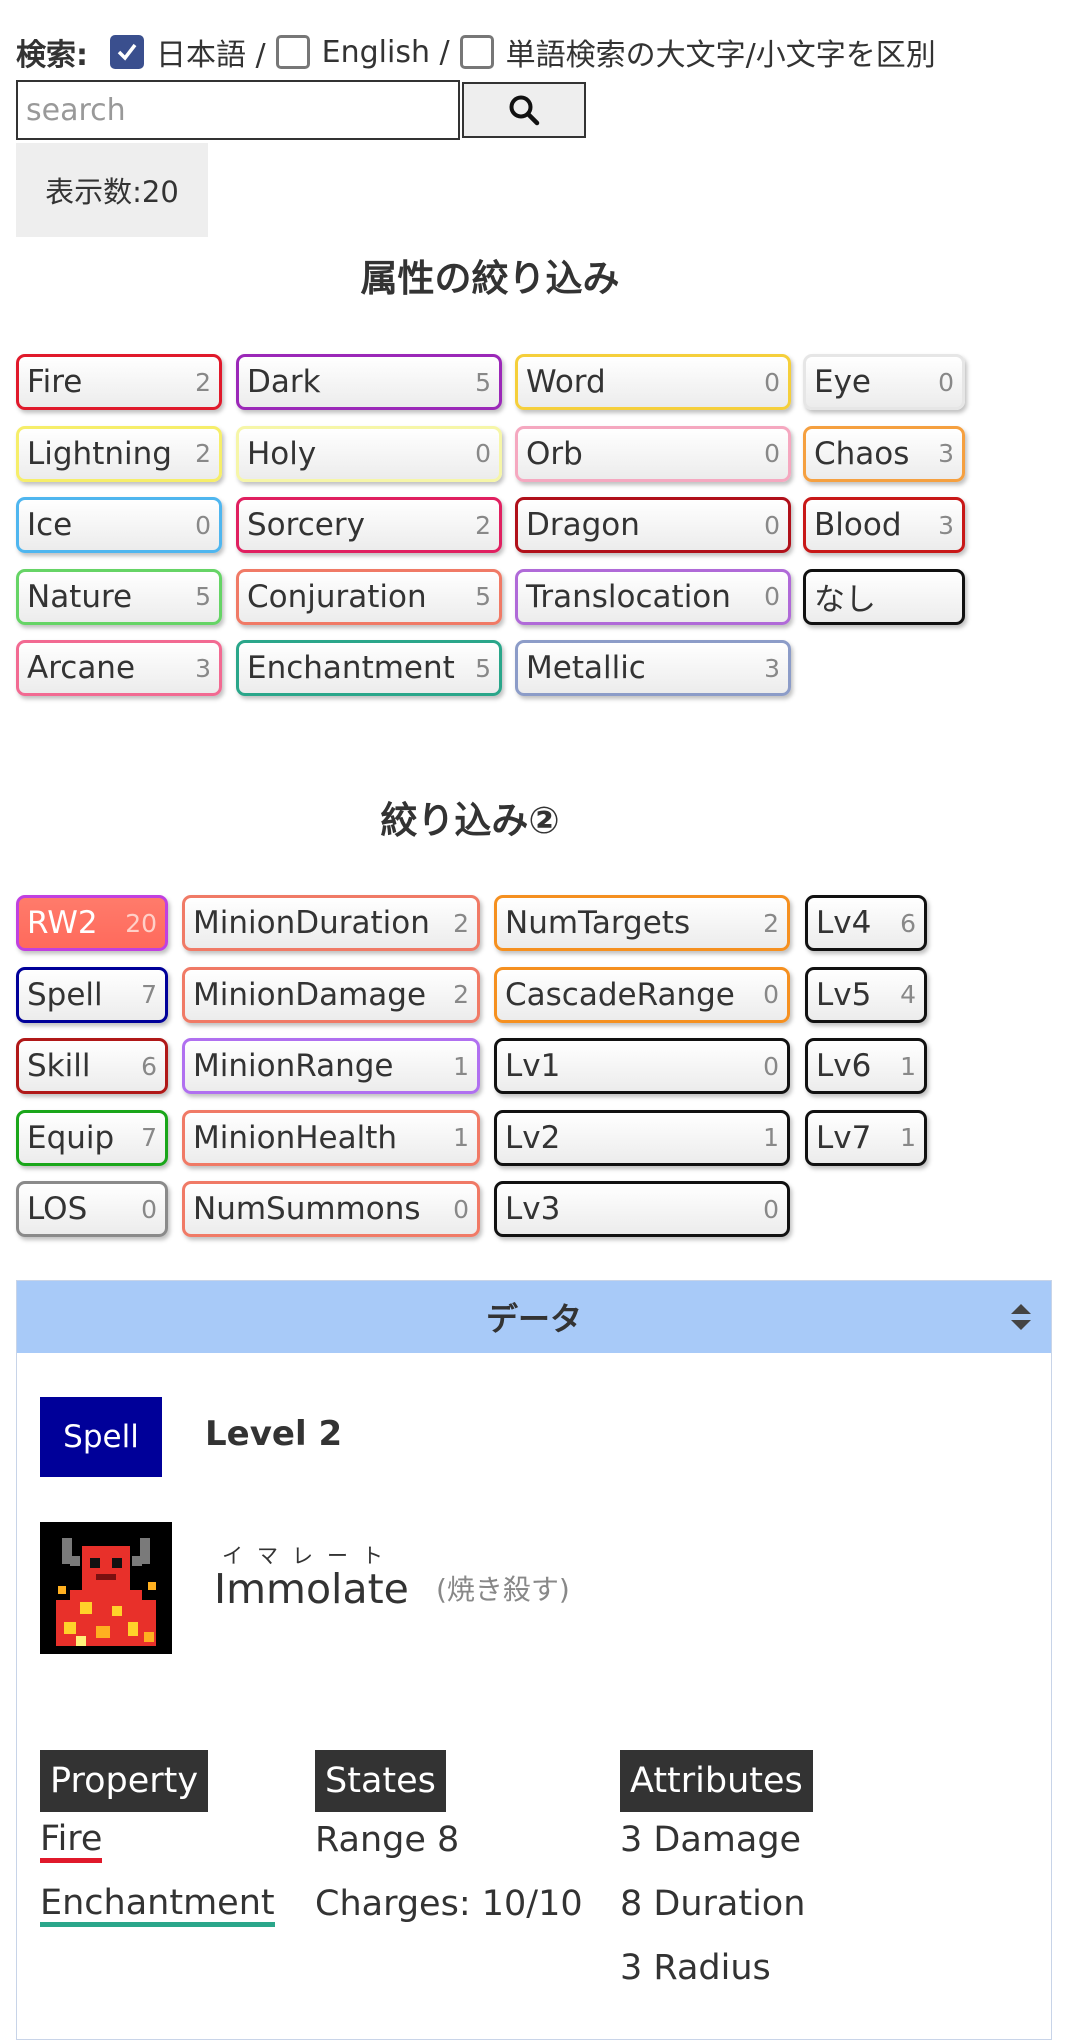  What do you see at coordinates (284, 382) in the screenshot?
I see `tag-label: Dark` at bounding box center [284, 382].